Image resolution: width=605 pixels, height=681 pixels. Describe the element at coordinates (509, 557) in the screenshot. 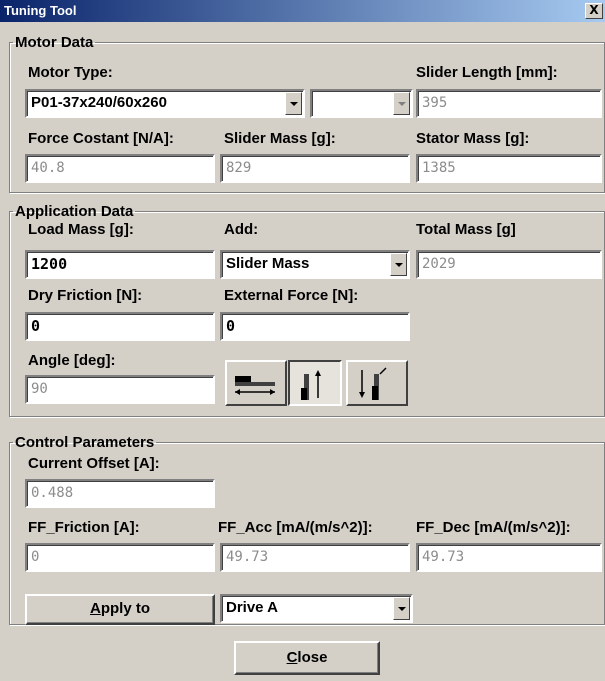

I see `ff-dec-field: 49.73` at that location.